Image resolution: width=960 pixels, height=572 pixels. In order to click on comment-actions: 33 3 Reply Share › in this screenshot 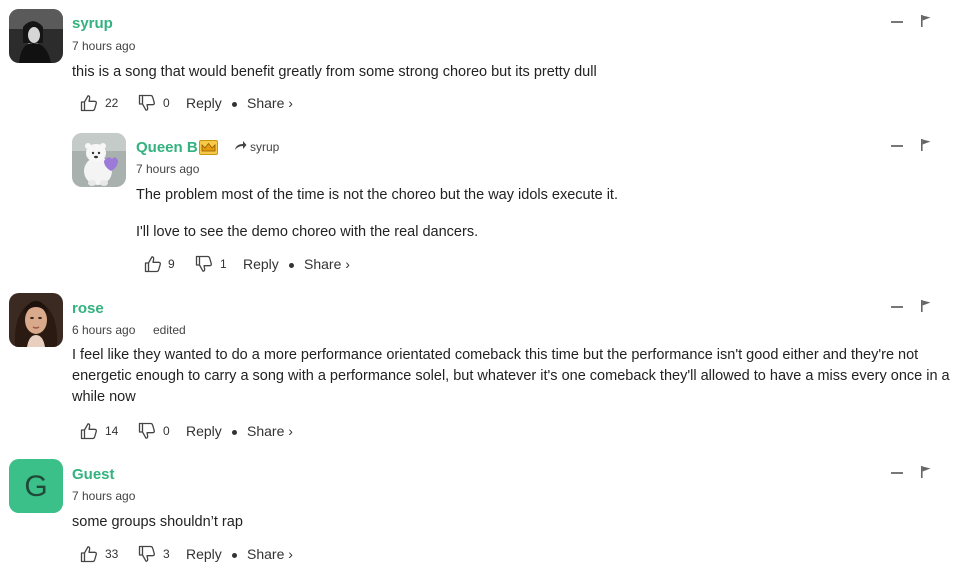, I will do `click(210, 555)`.